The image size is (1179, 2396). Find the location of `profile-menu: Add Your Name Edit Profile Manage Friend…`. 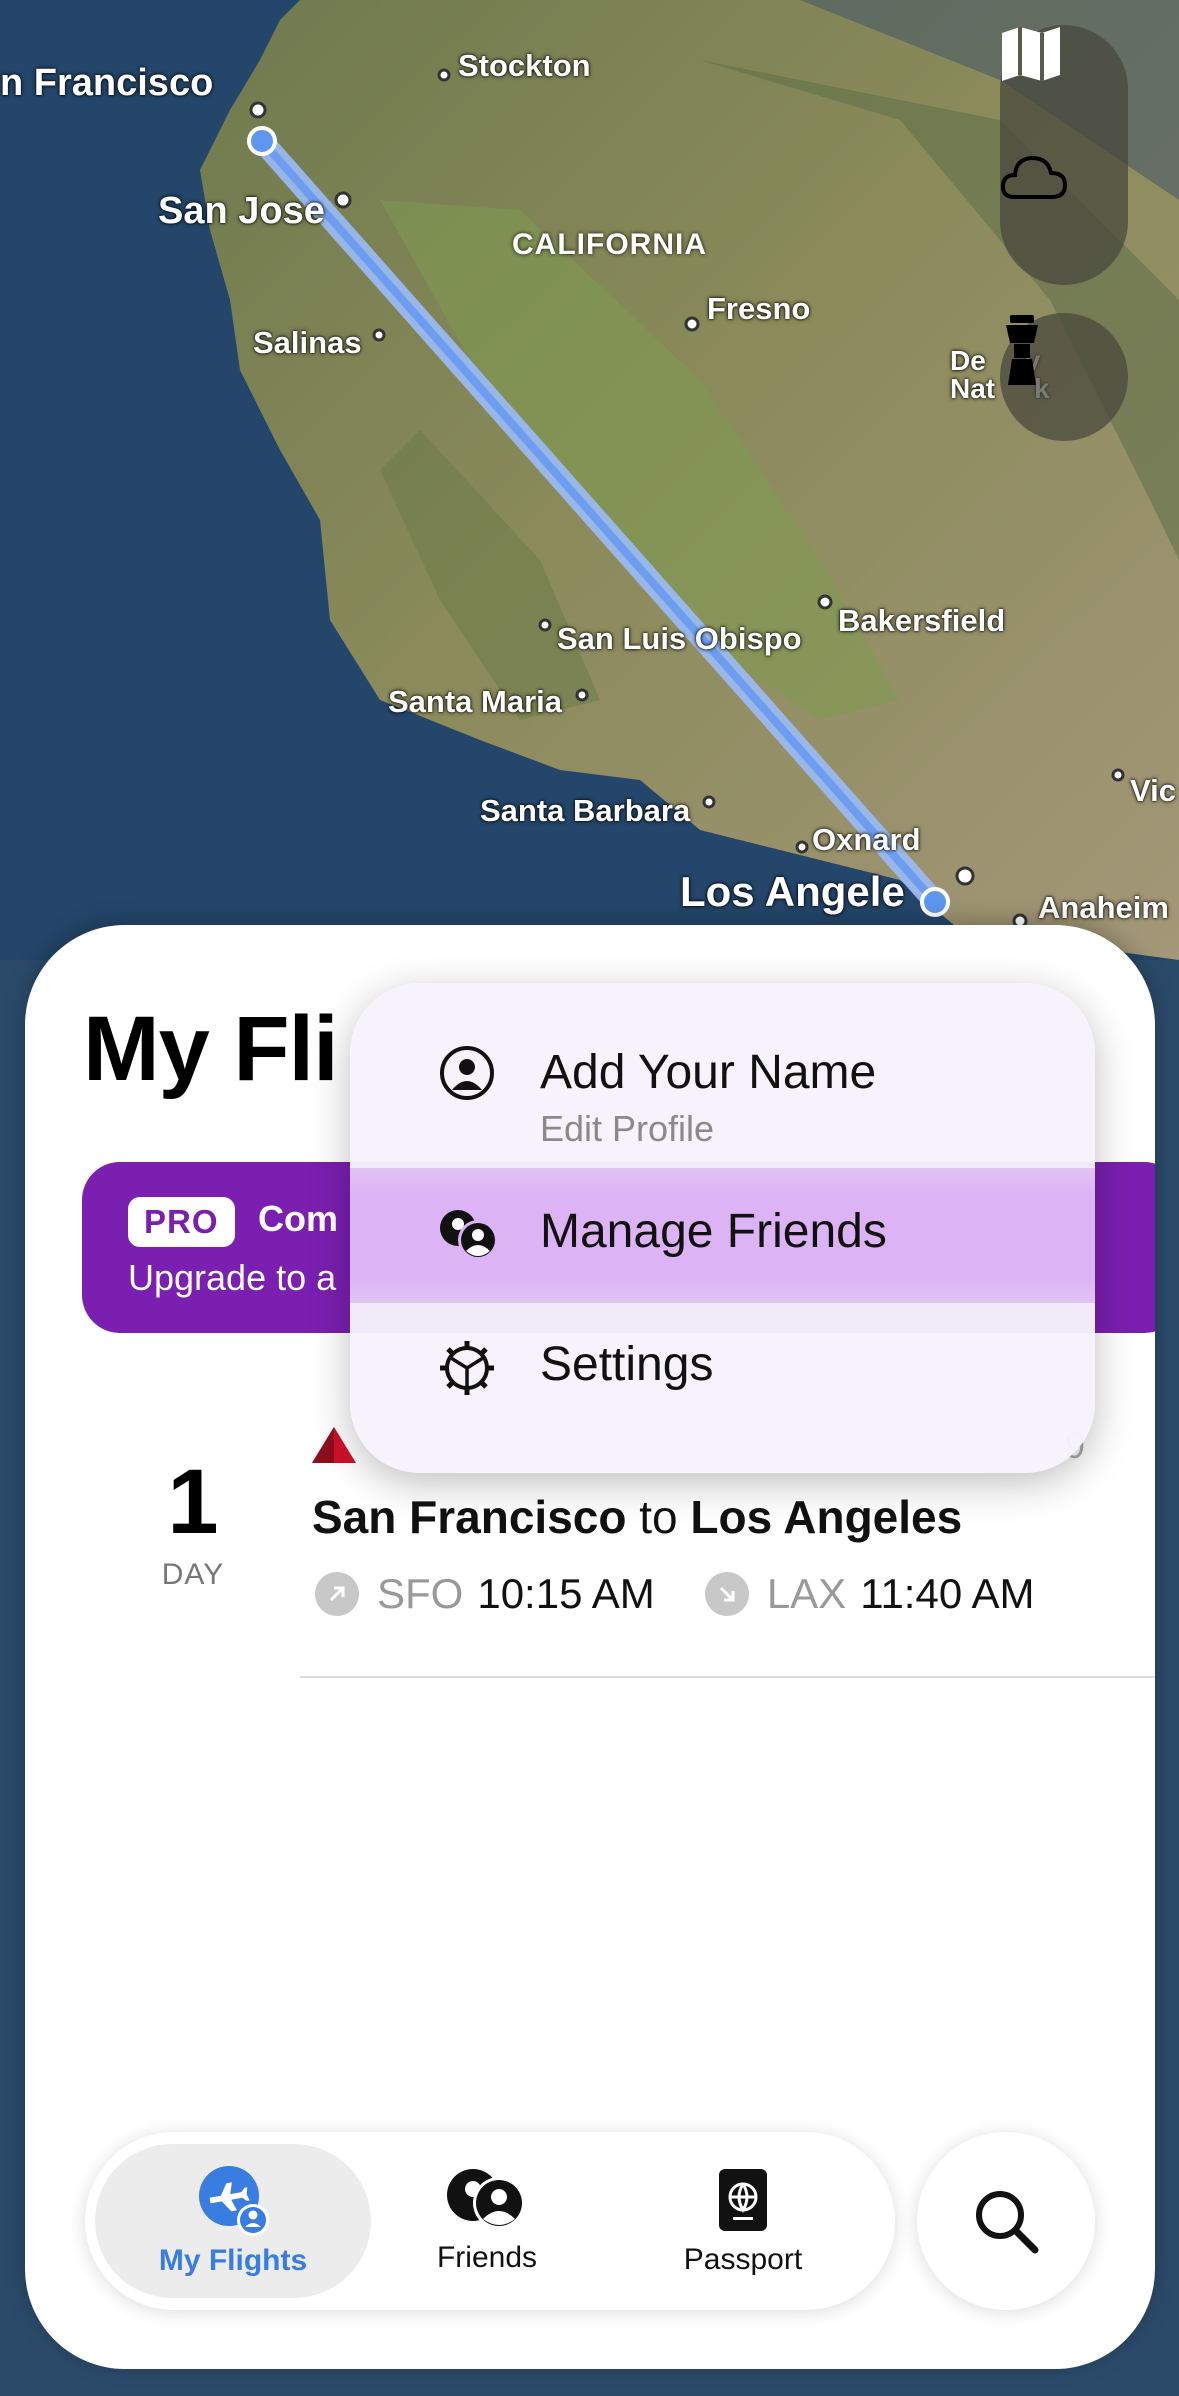

profile-menu: Add Your Name Edit Profile Manage Friend… is located at coordinates (722, 1228).